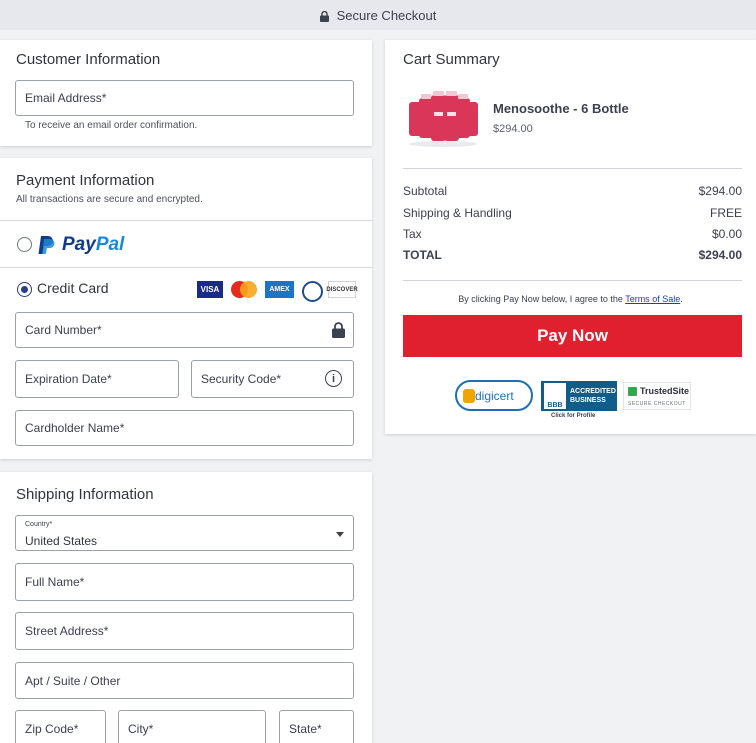  What do you see at coordinates (457, 213) in the screenshot?
I see `row-label: Shipping & Handling` at bounding box center [457, 213].